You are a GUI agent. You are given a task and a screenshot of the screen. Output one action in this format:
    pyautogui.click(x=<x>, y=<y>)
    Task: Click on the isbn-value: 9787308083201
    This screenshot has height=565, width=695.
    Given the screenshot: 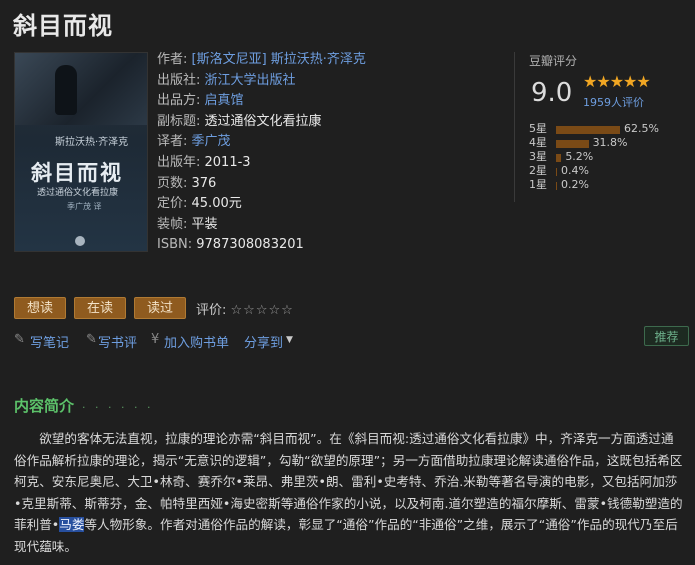 What is the action you would take?
    pyautogui.click(x=250, y=245)
    